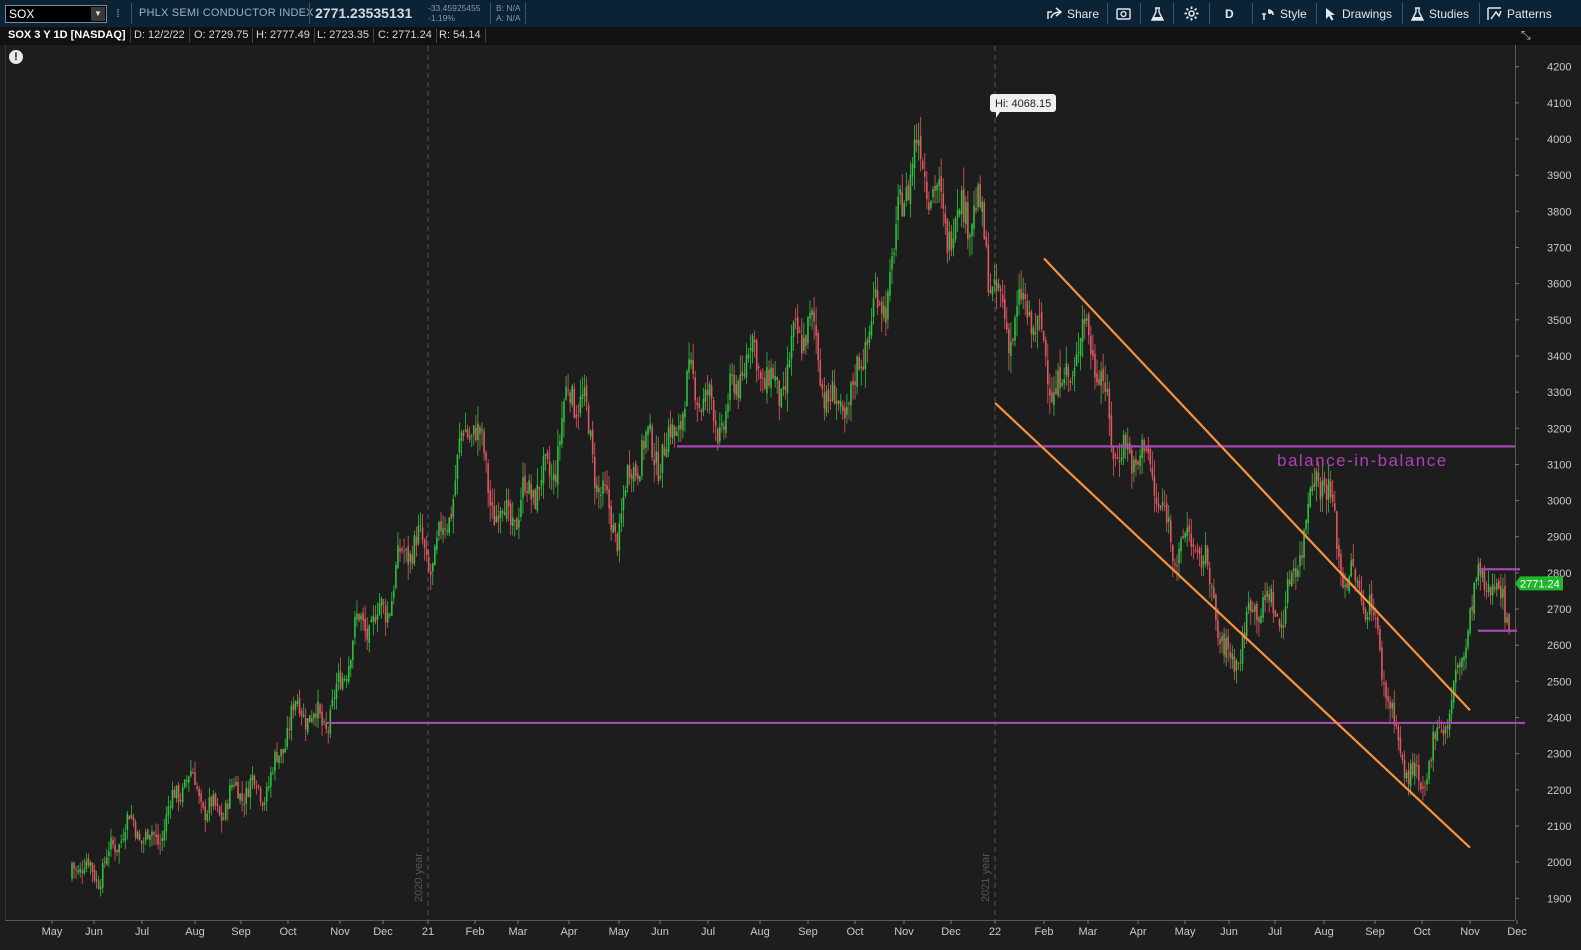 The image size is (1581, 950). I want to click on gear-icon, so click(1191, 13).